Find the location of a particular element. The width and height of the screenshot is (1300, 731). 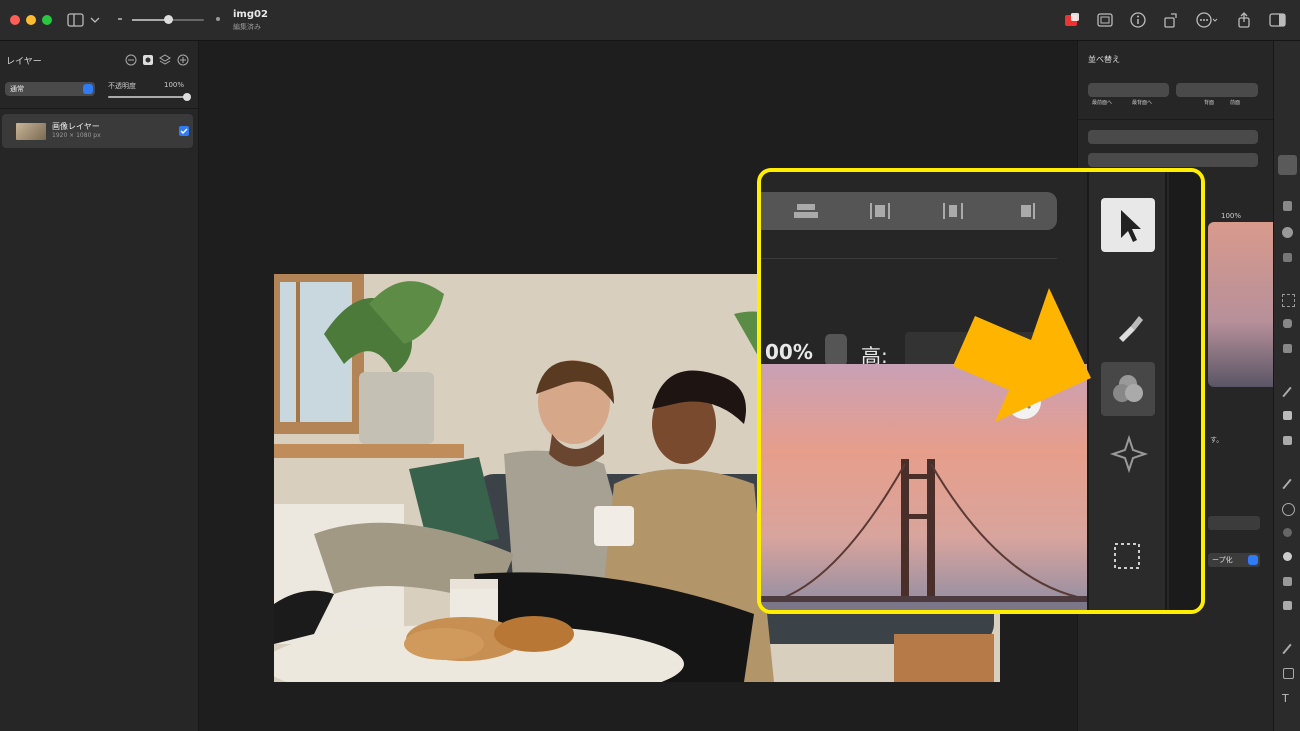

layer-row: 画像レイヤー 1920 × 1080 px is located at coordinates (97, 131).